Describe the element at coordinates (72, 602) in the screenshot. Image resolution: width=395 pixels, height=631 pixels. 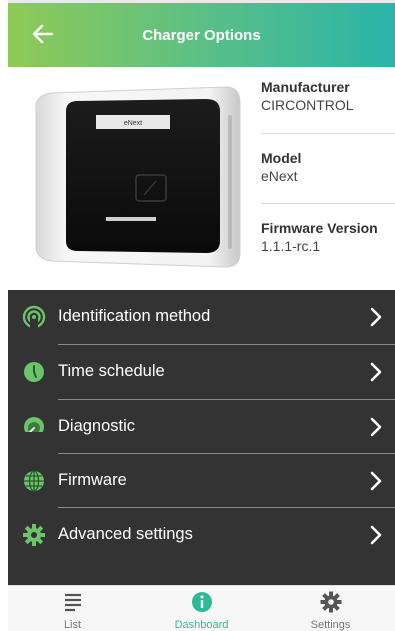
I see `list-icon` at that location.